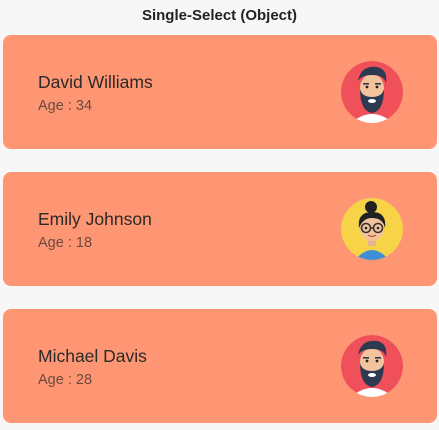 The height and width of the screenshot is (430, 439). Describe the element at coordinates (65, 380) in the screenshot. I see `person-age: Age : 28` at that location.